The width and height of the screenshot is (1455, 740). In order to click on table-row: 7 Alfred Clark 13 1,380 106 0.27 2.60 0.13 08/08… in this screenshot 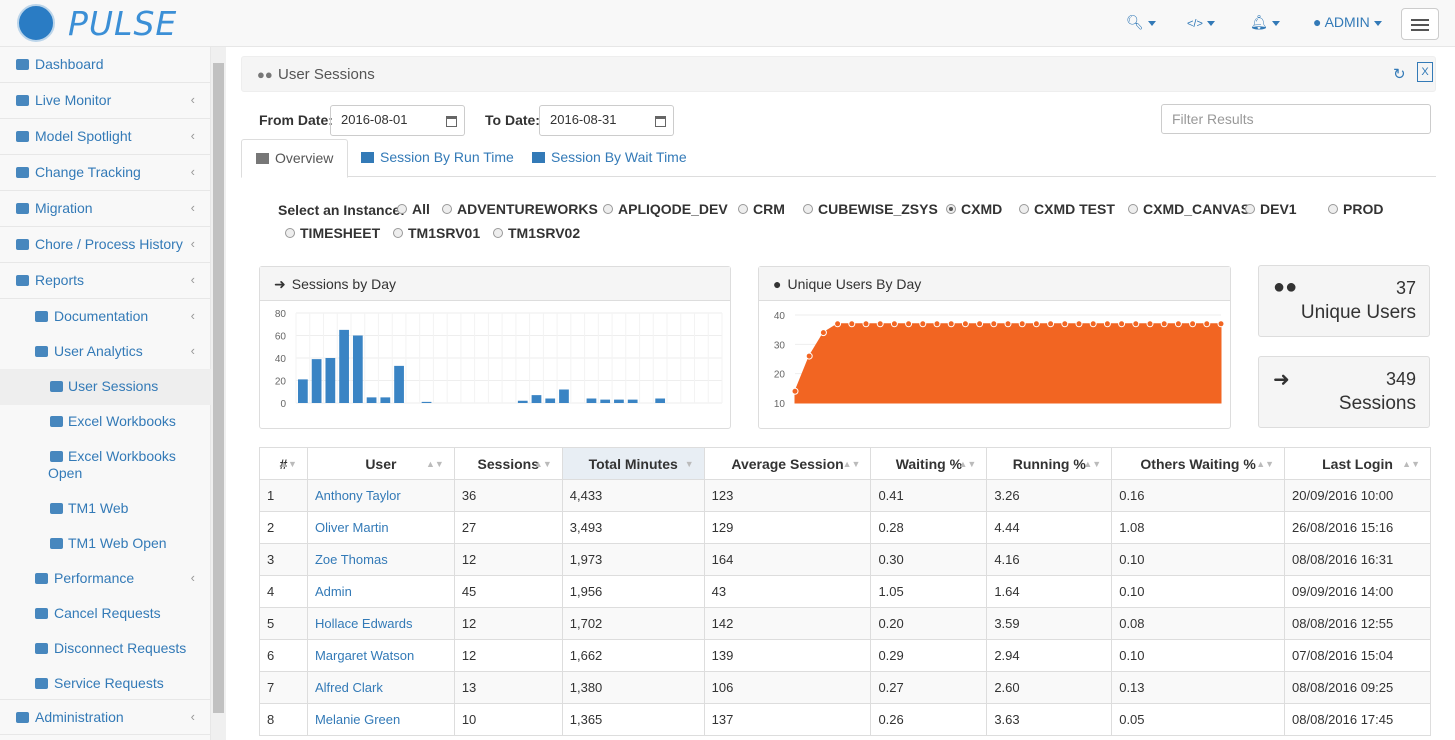, I will do `click(845, 687)`.